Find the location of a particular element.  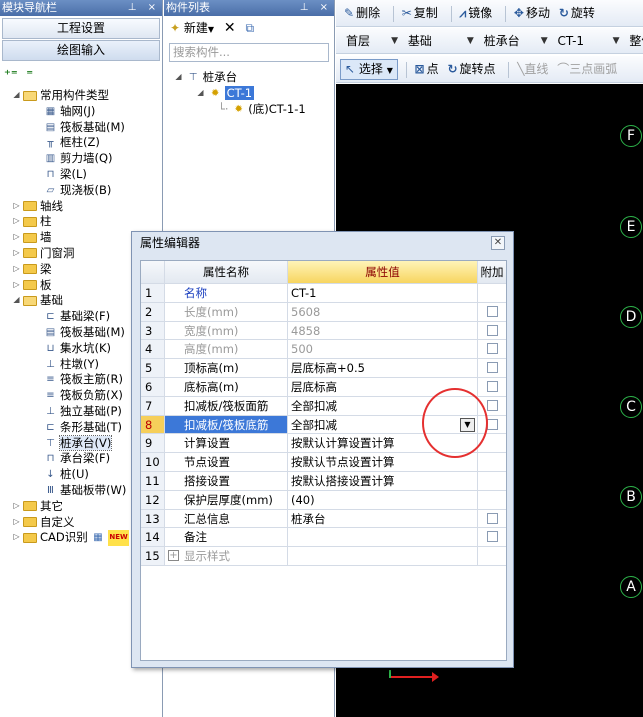

property-value-text: 层底标高+0.5 is located at coordinates (328, 368).